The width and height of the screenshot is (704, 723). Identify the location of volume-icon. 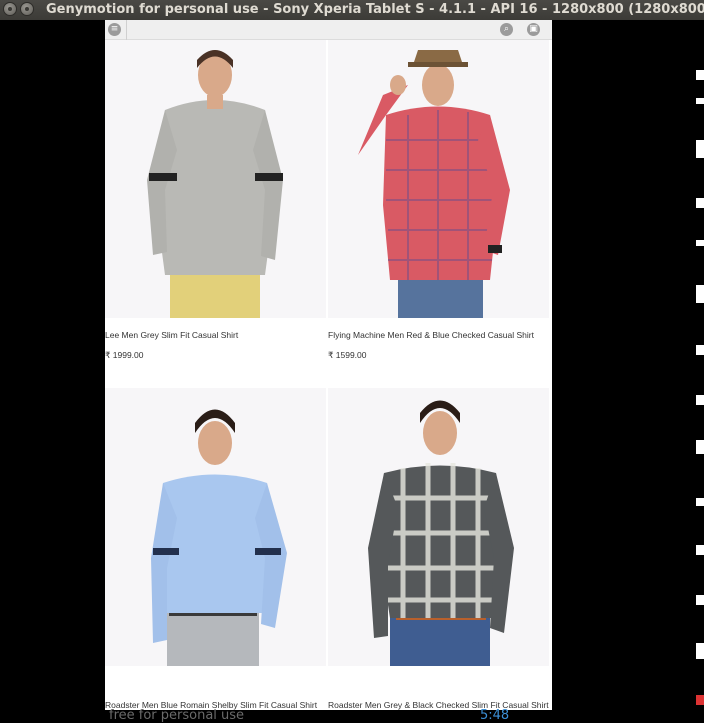
(700, 243).